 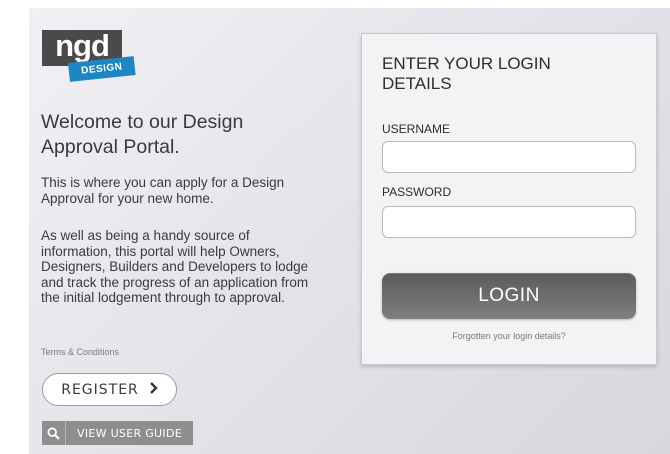 What do you see at coordinates (153, 389) in the screenshot?
I see `chevron-right-icon` at bounding box center [153, 389].